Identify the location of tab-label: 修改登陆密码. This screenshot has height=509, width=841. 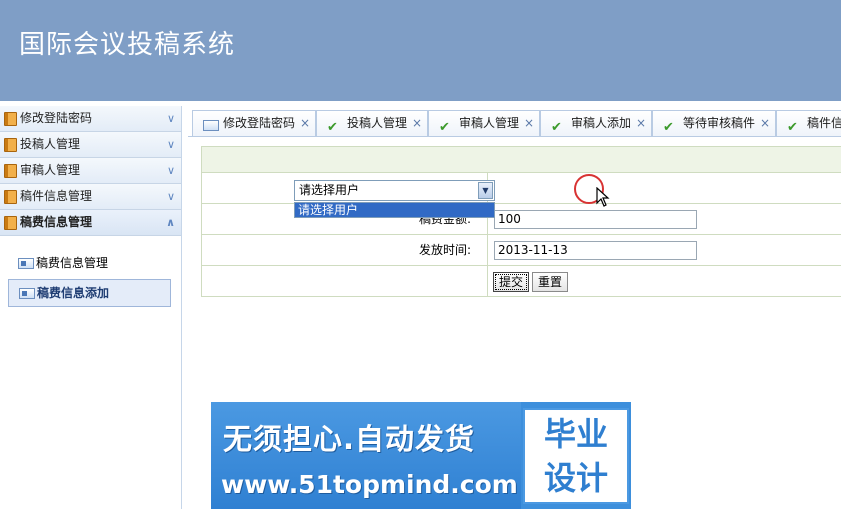
(259, 123).